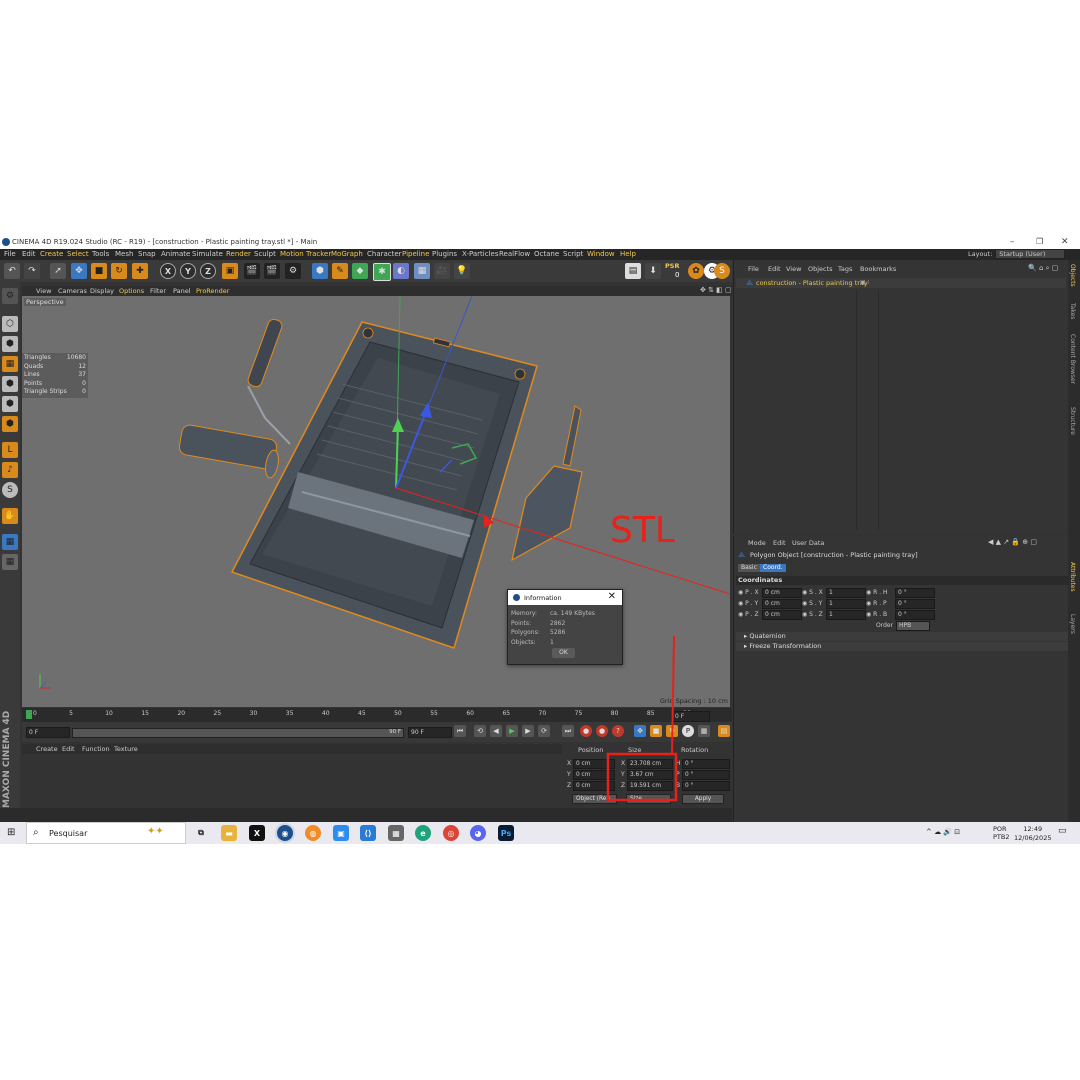 The image size is (1080, 1080). Describe the element at coordinates (544, 731) in the screenshot. I see `next-key-icon: ⟳` at that location.